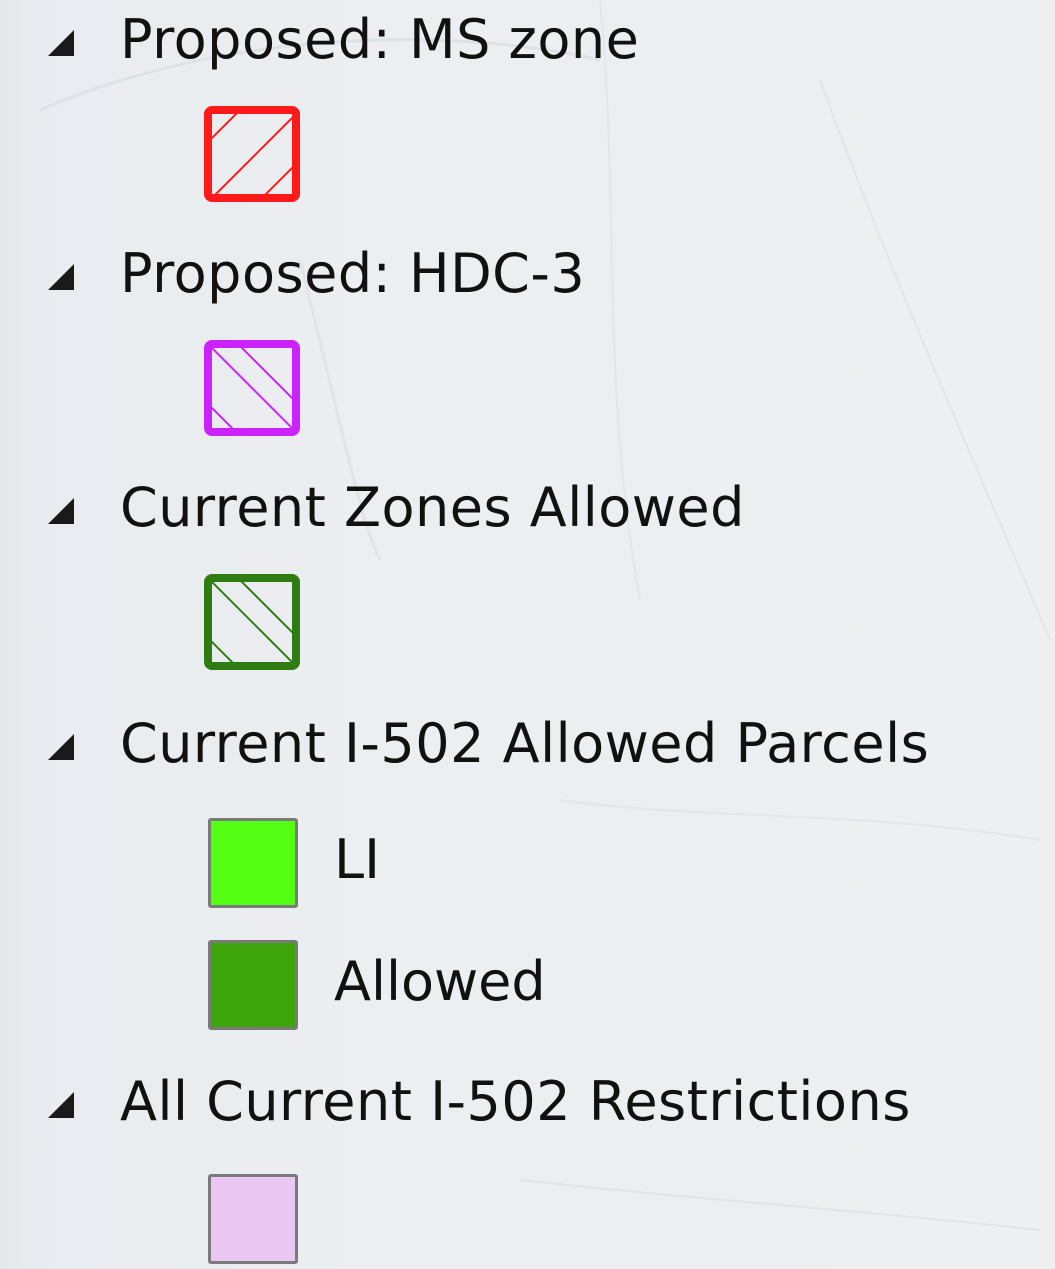 This screenshot has width=1055, height=1269. I want to click on layer-title: Proposed: HDC-3, so click(353, 273).